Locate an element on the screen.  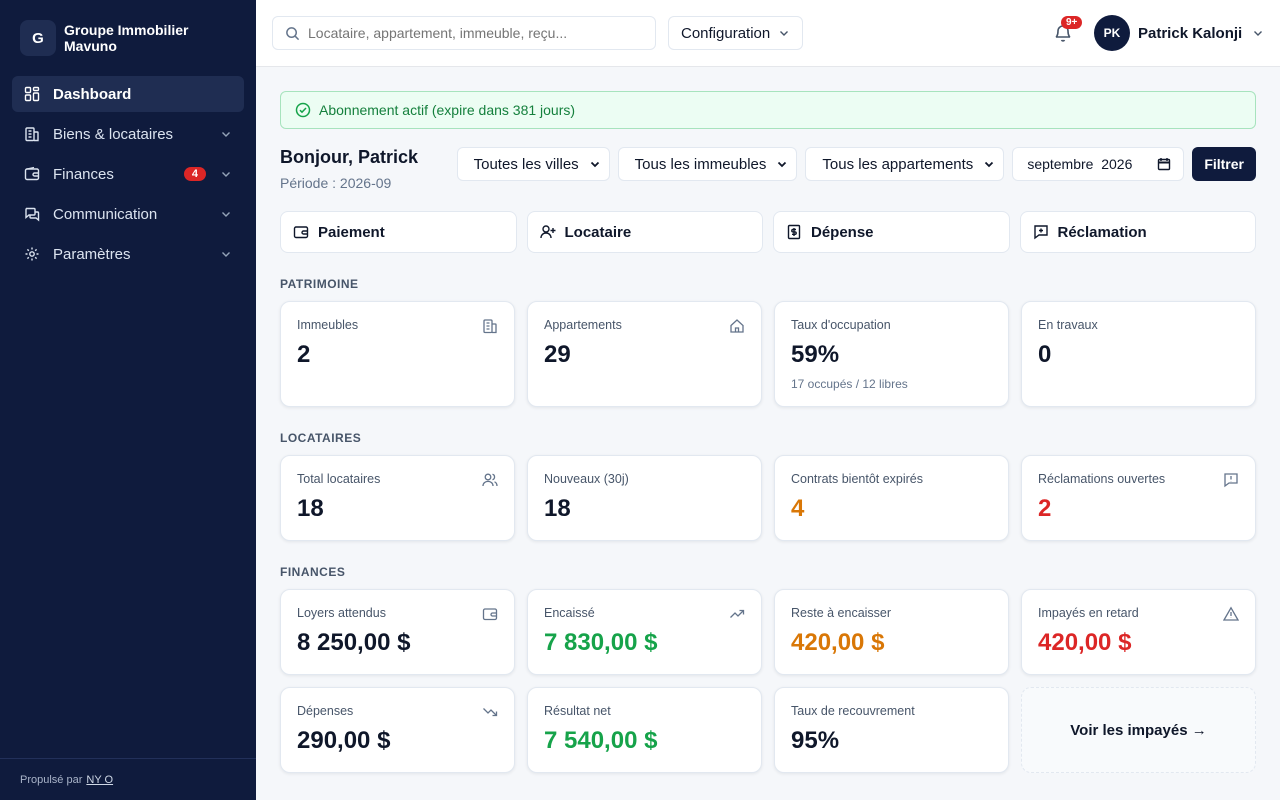
card-value: 4 is located at coordinates (798, 508).